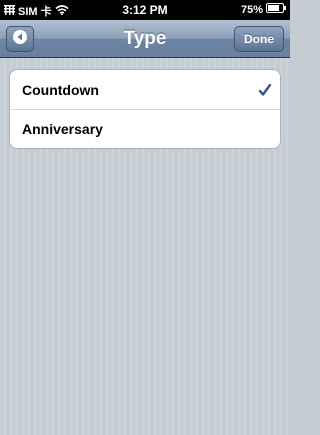 The height and width of the screenshot is (435, 320). I want to click on battery-icon, so click(276, 9).